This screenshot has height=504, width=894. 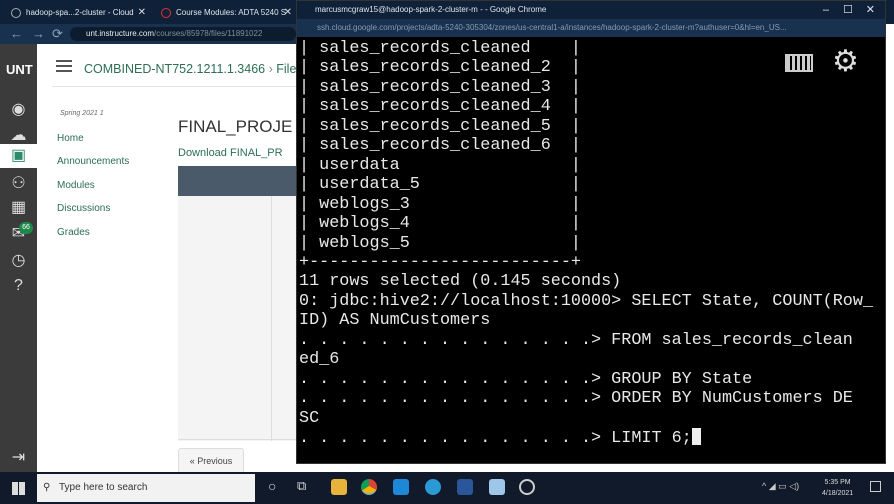 What do you see at coordinates (166, 13) in the screenshot?
I see `canvas-icon` at bounding box center [166, 13].